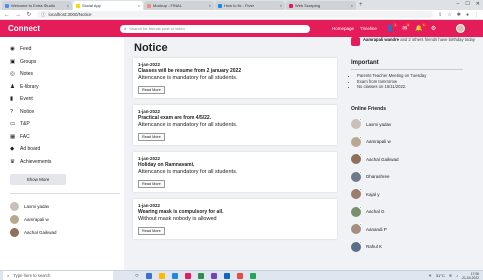 The width and height of the screenshot is (483, 280). Describe the element at coordinates (26, 99) in the screenshot. I see `sidebar-item-label: Event` at that location.